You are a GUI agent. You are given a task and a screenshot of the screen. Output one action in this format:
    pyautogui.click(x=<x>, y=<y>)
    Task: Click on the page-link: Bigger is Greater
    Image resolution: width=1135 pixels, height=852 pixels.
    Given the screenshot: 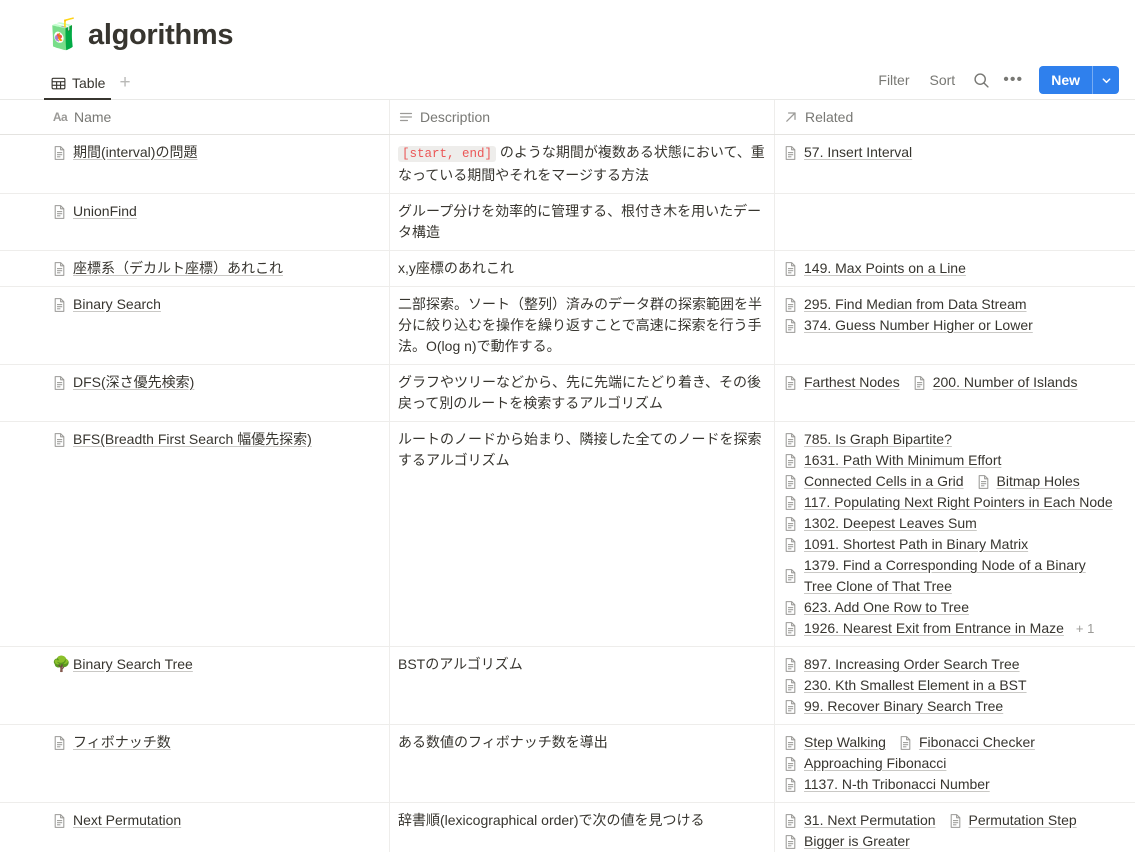 What is the action you would take?
    pyautogui.click(x=846, y=841)
    